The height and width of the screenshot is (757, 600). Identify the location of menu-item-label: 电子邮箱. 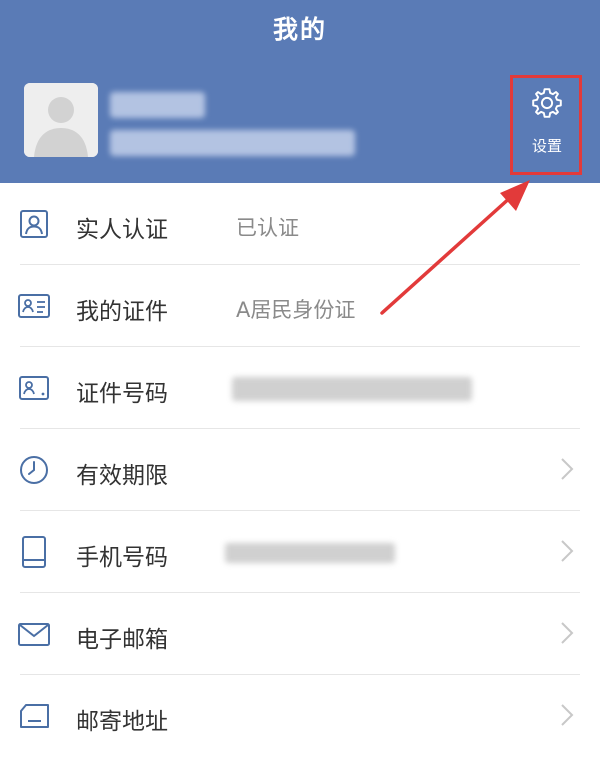
(122, 640).